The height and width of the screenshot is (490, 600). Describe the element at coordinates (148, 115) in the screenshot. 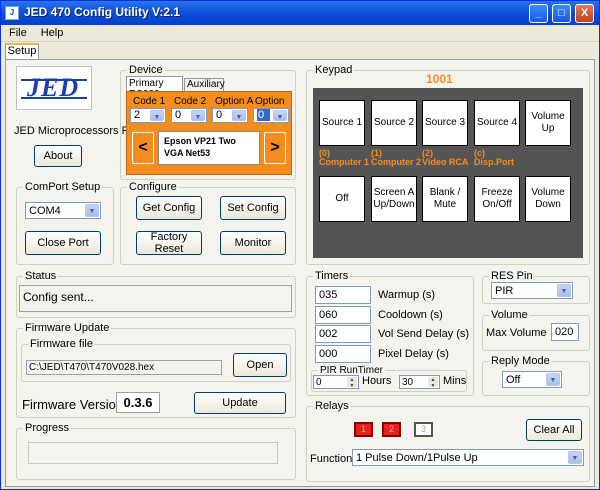

I see `code1-select: 2 ▼` at that location.